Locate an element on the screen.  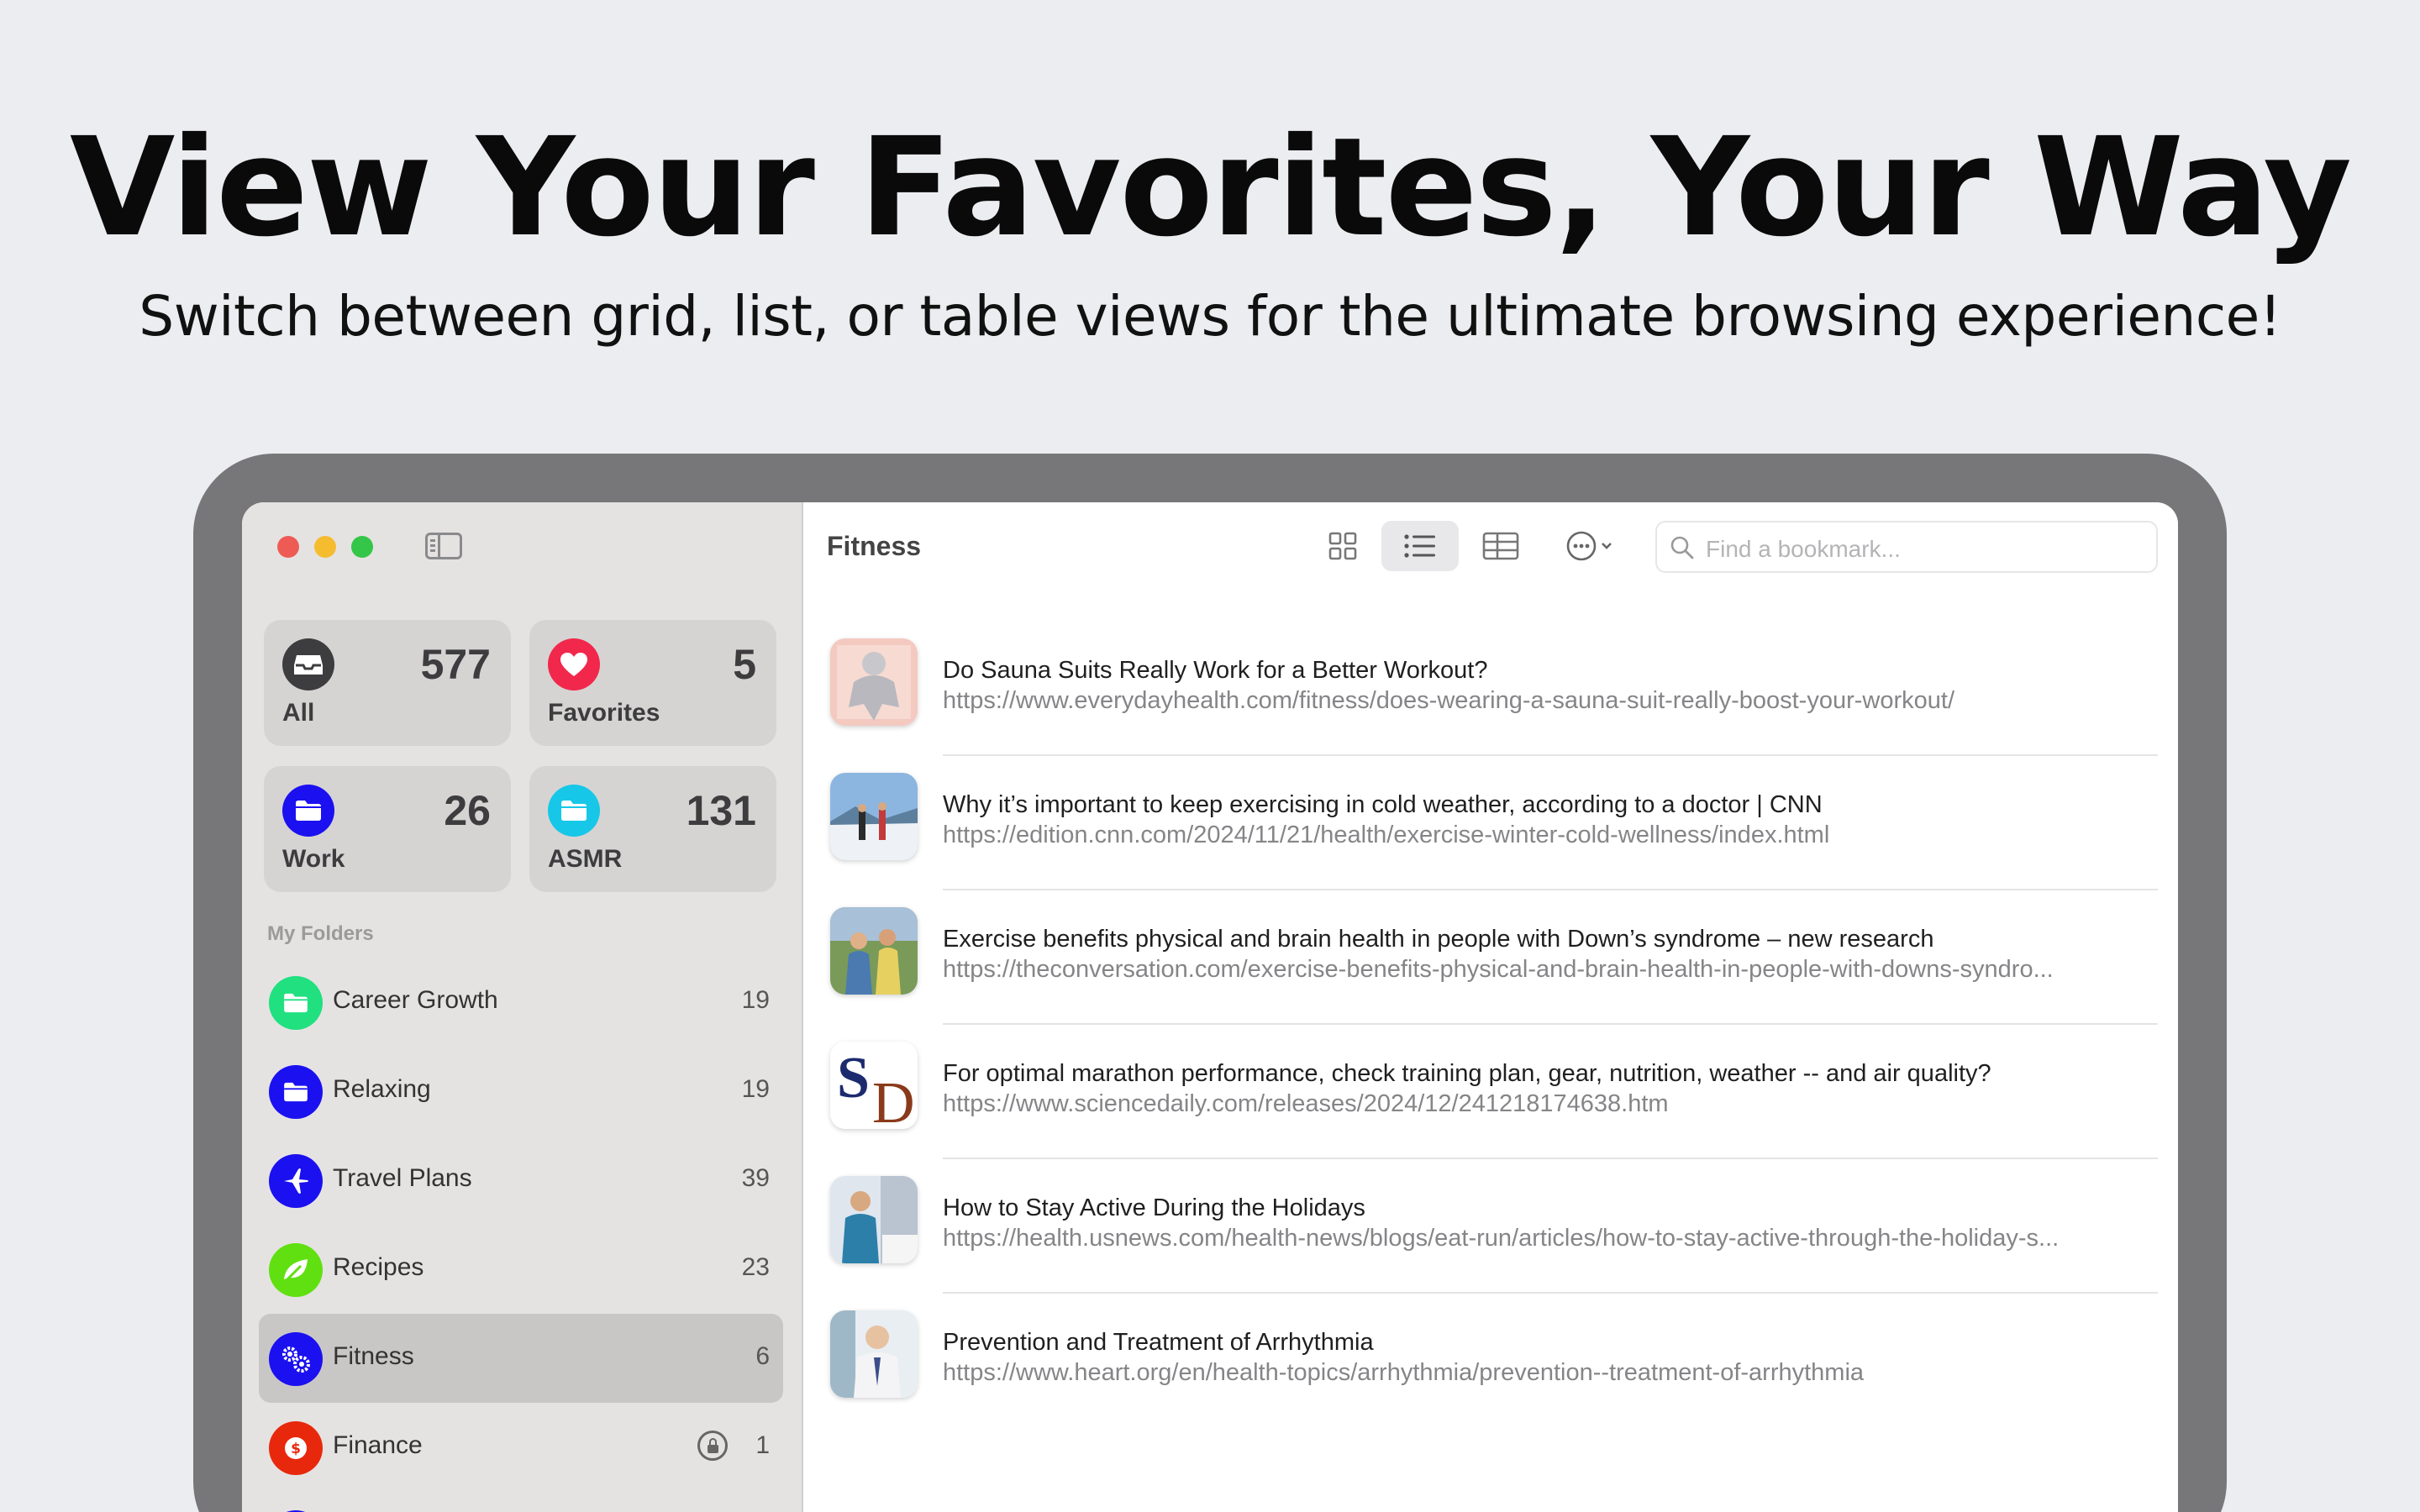
folder-count: 6 is located at coordinates (763, 1356).